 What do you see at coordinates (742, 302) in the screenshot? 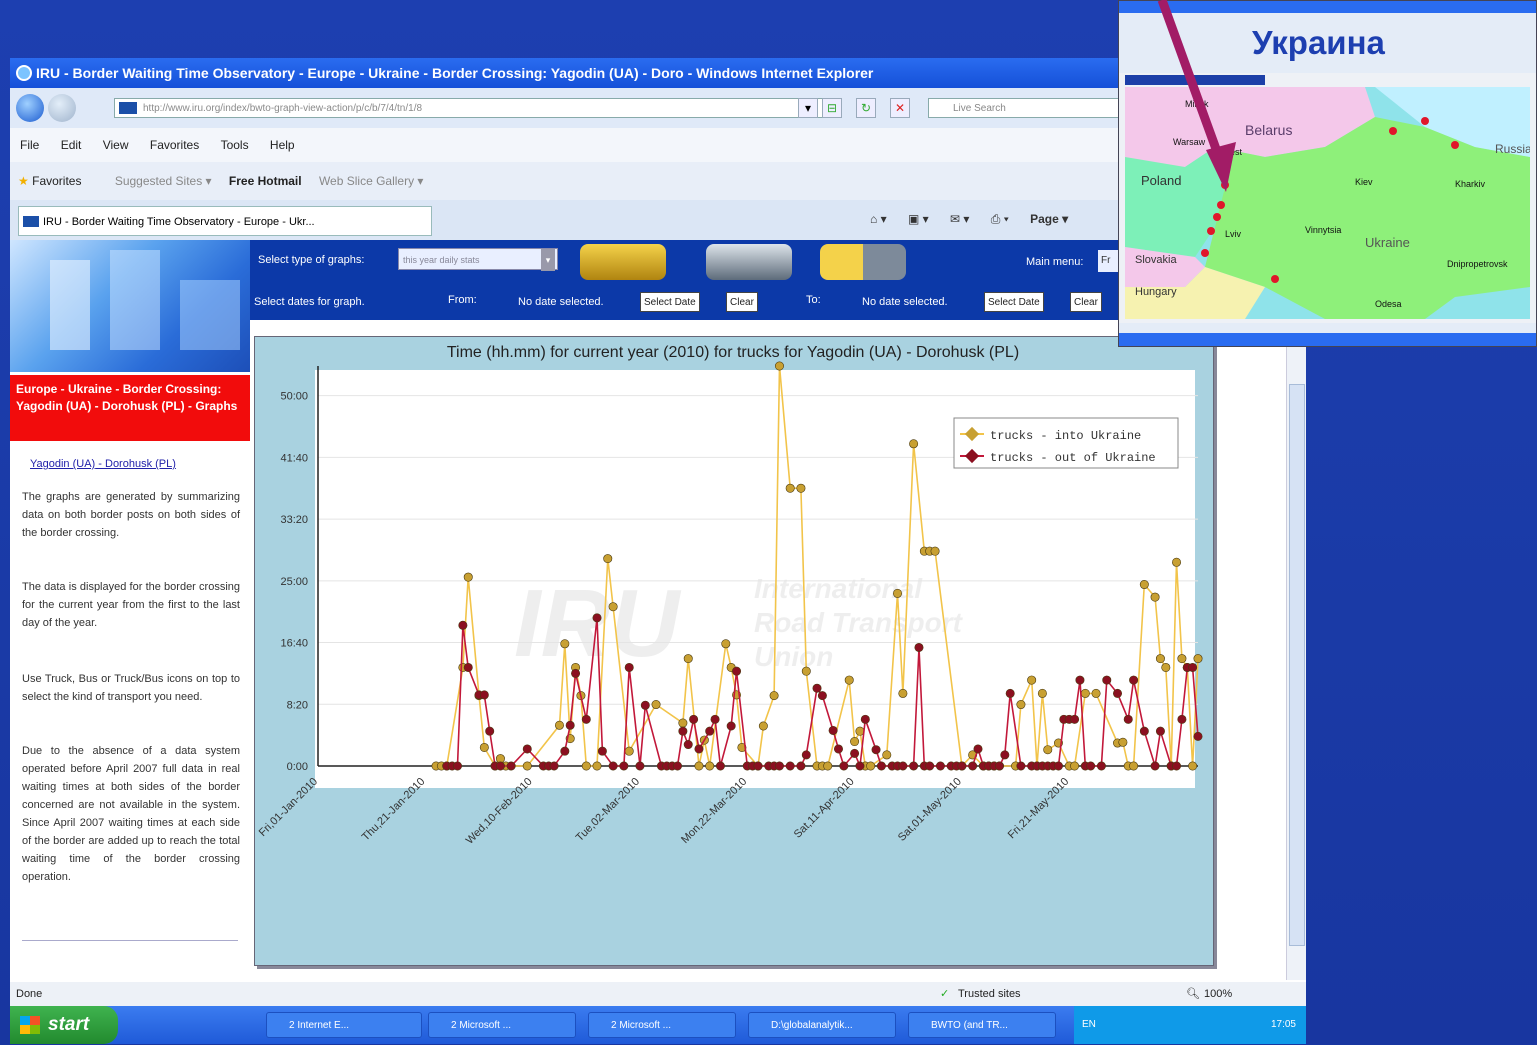
I see `from-clear-button: Clear` at bounding box center [742, 302].